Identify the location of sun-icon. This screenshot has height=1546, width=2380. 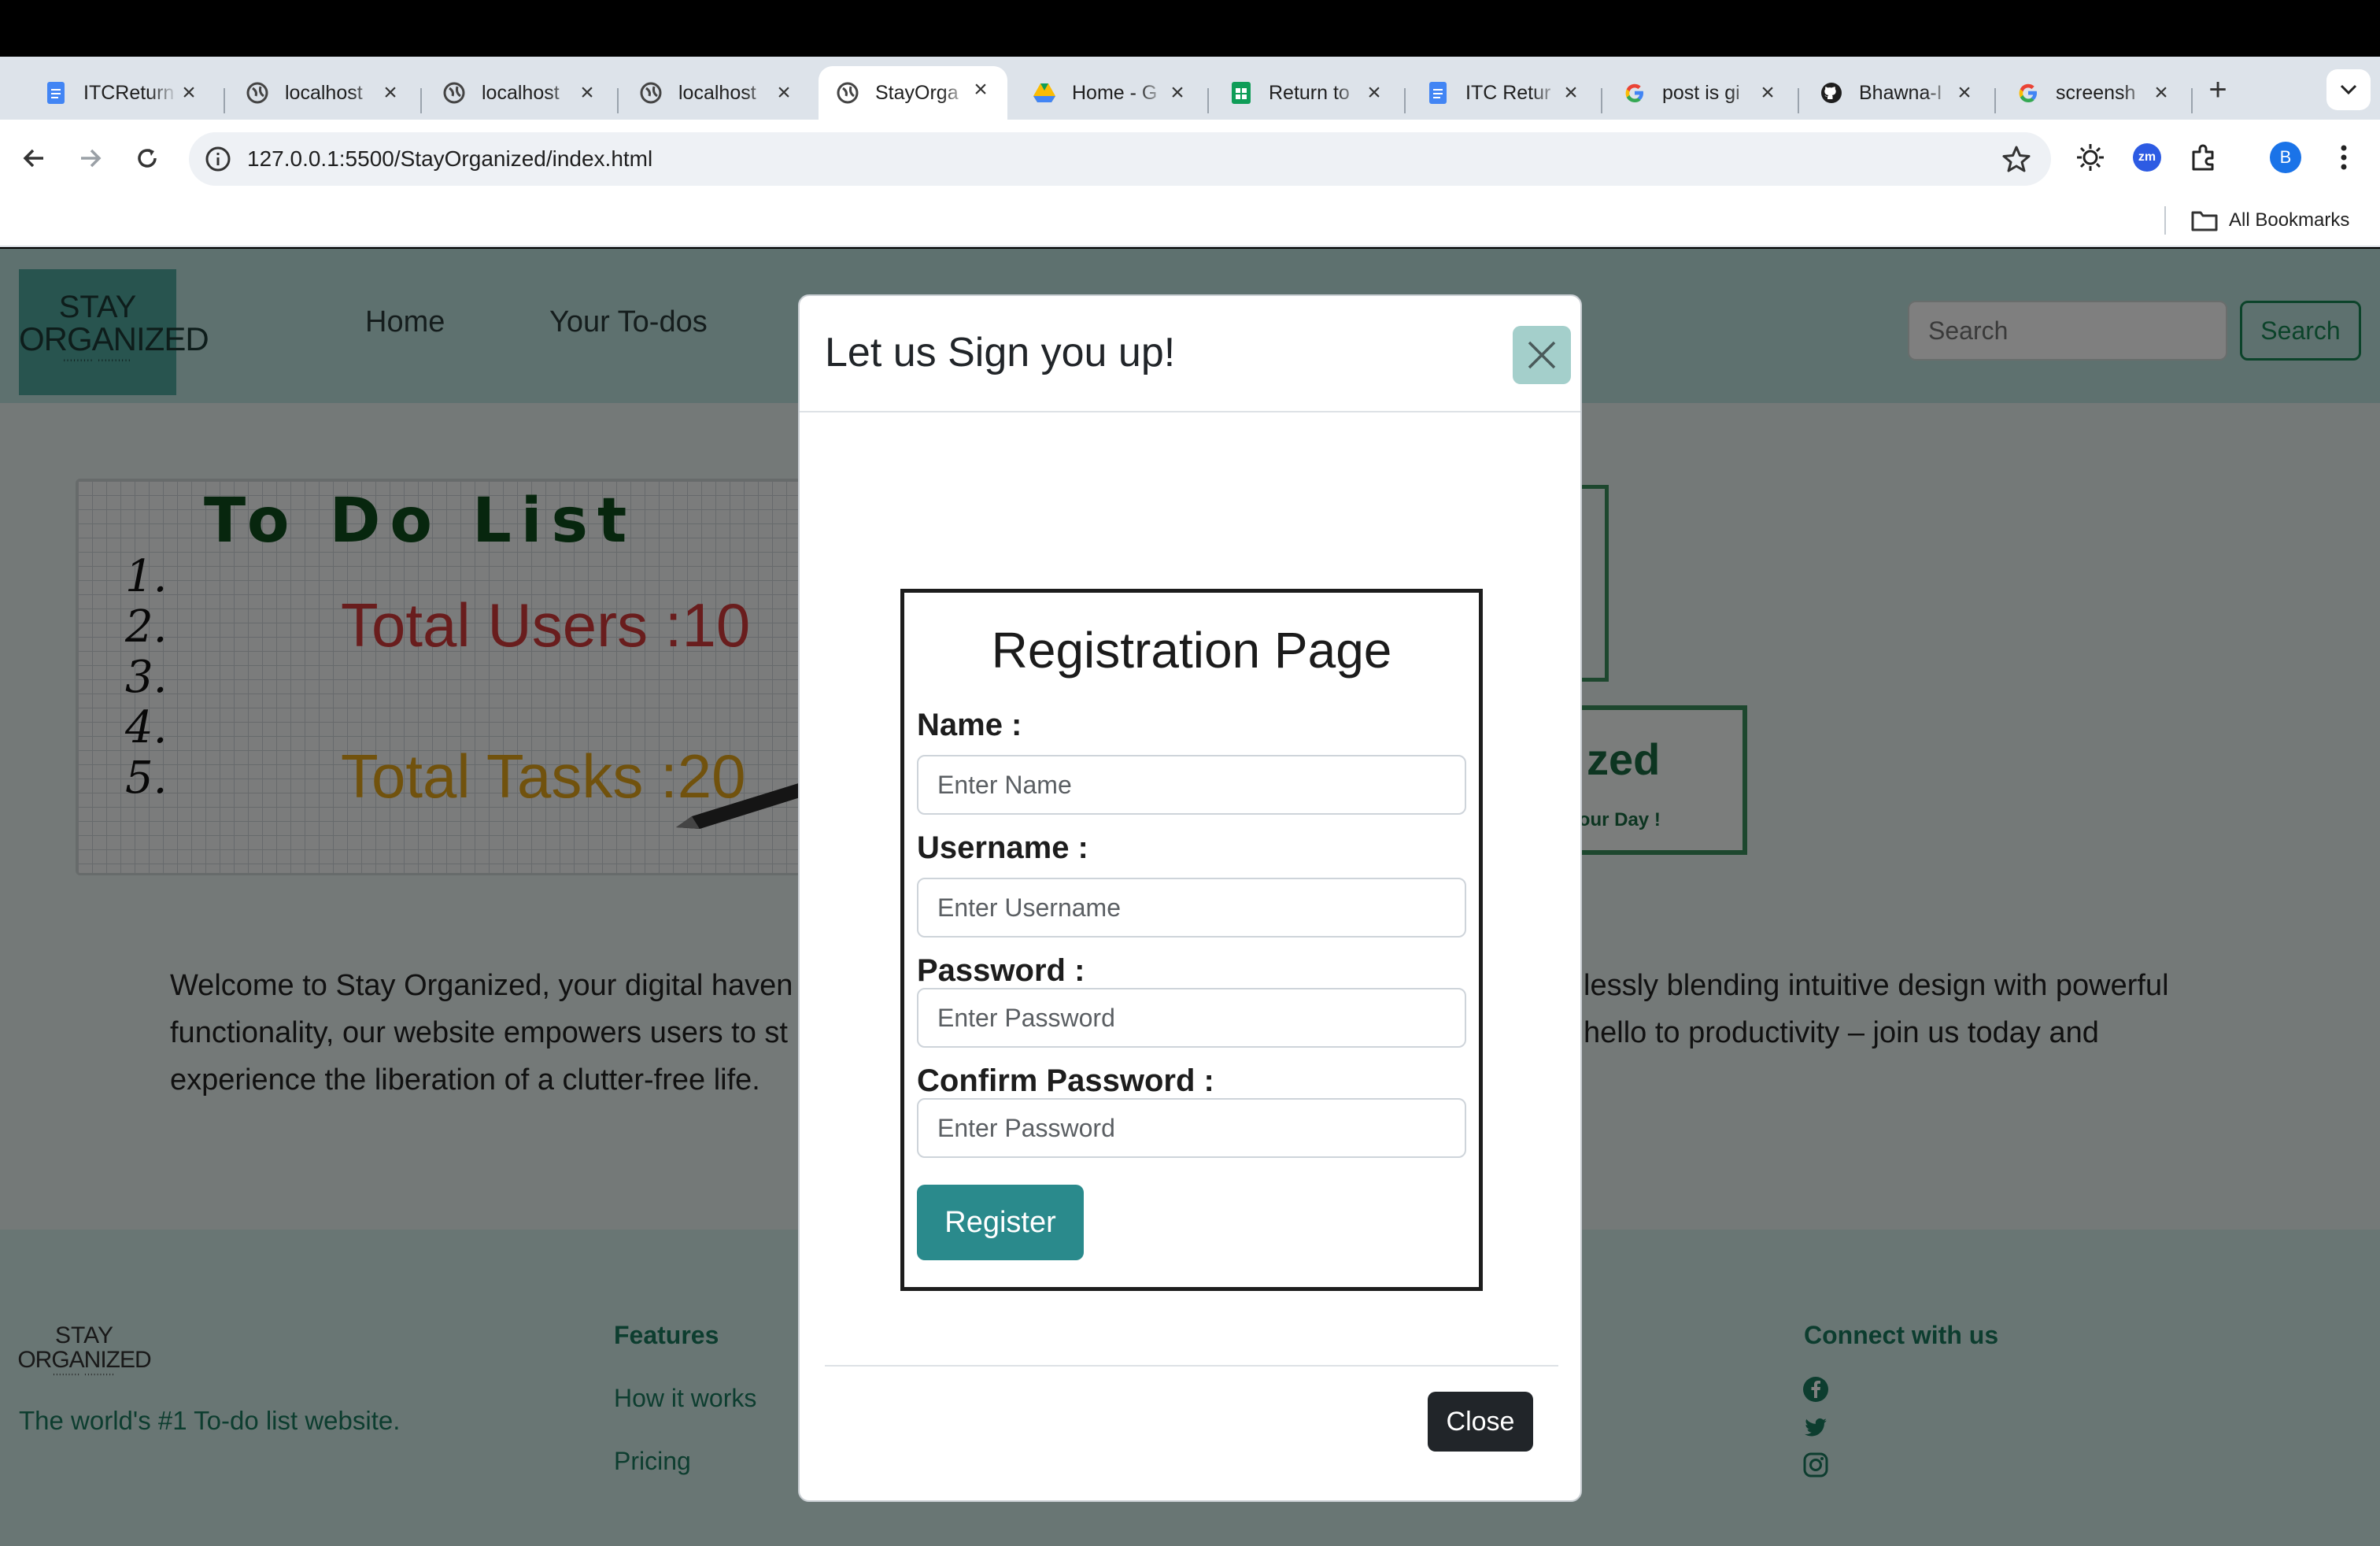
(2090, 157).